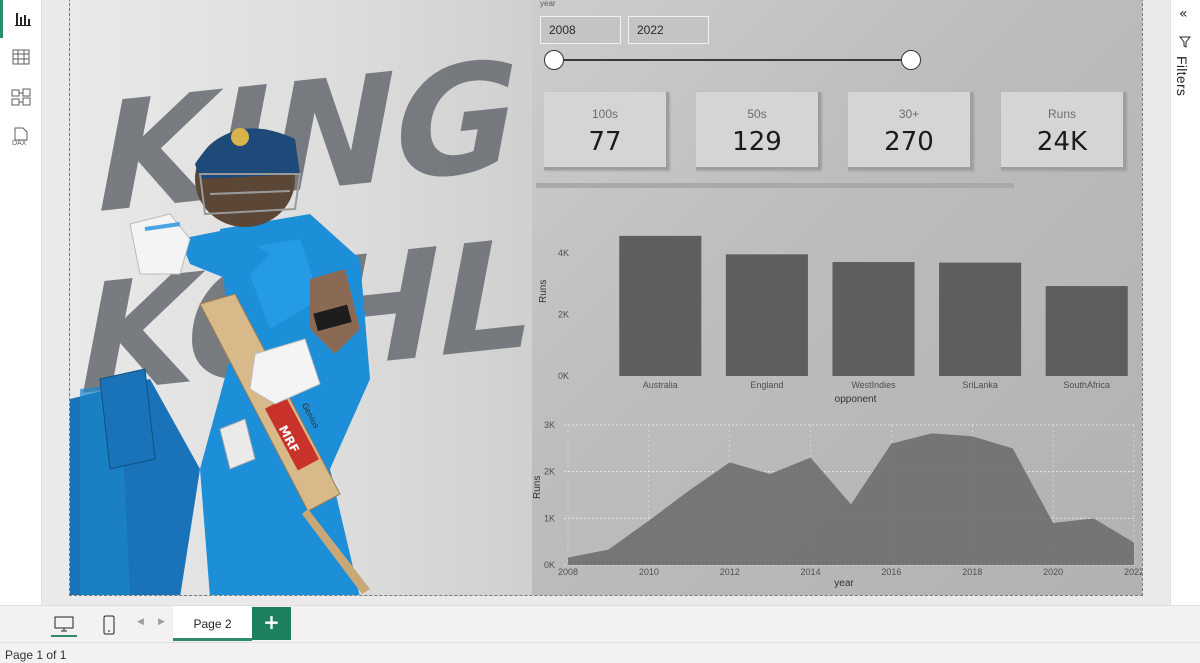 The image size is (1200, 663). What do you see at coordinates (140, 622) in the screenshot?
I see `previous-page-arrow-icon: ◀` at bounding box center [140, 622].